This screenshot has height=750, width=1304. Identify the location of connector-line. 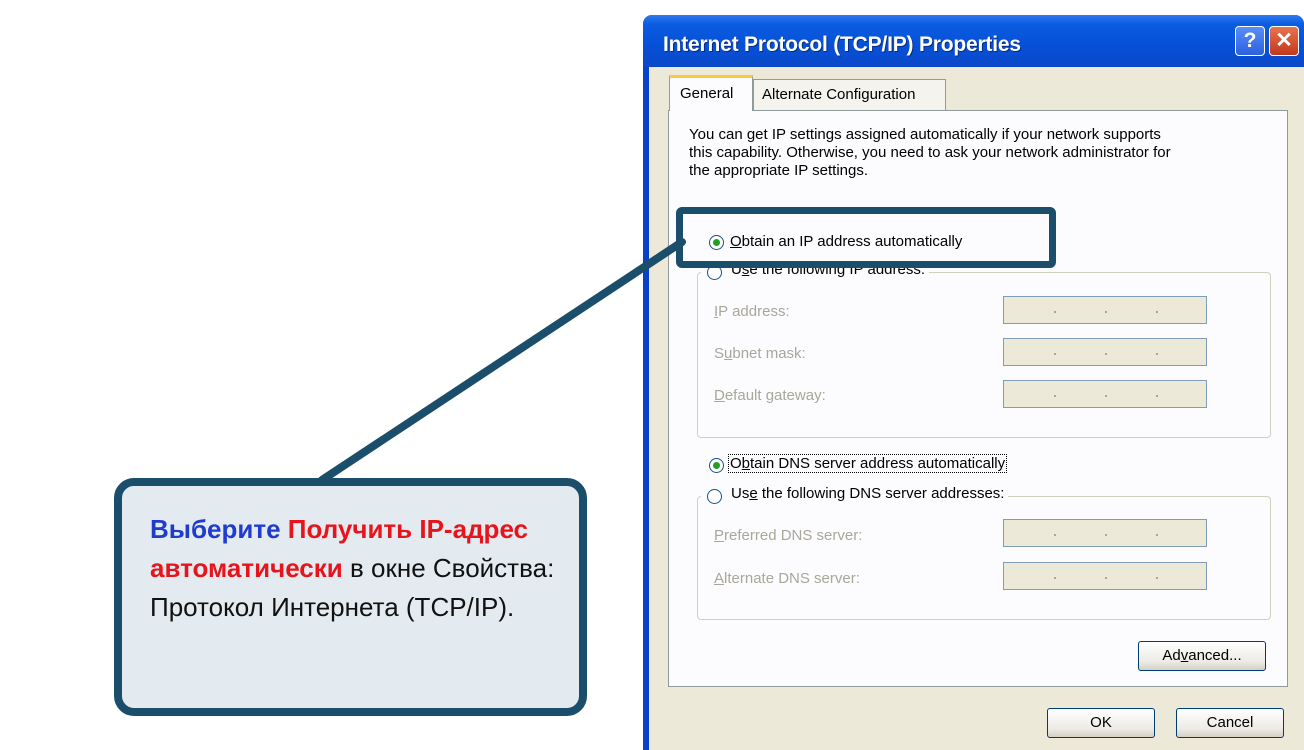
(502, 361).